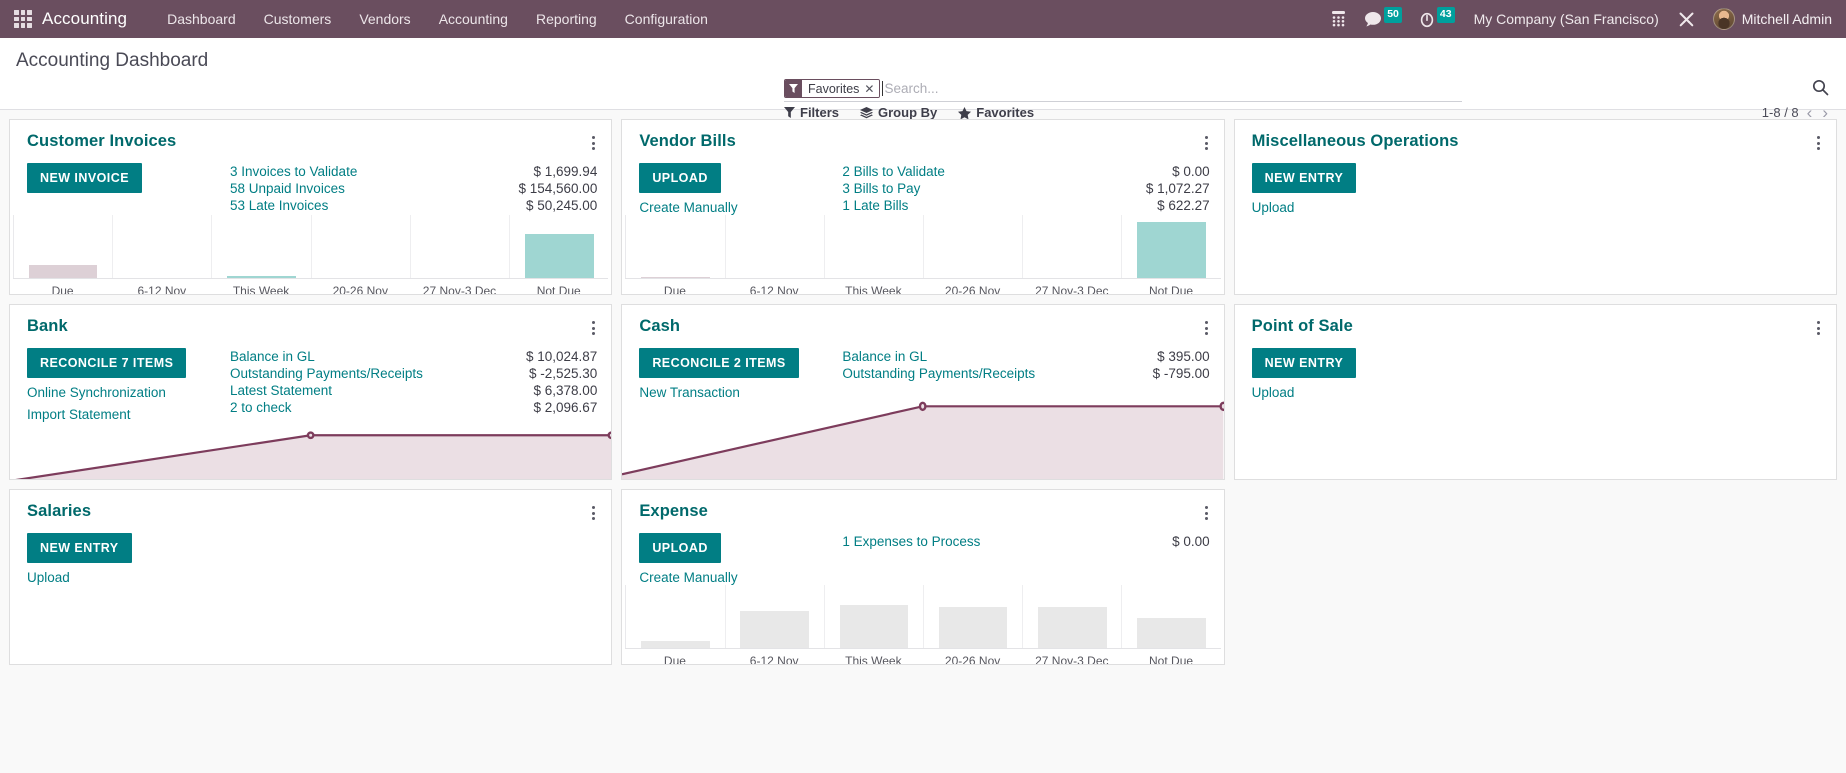  I want to click on activities-menu: 43, so click(1437, 19).